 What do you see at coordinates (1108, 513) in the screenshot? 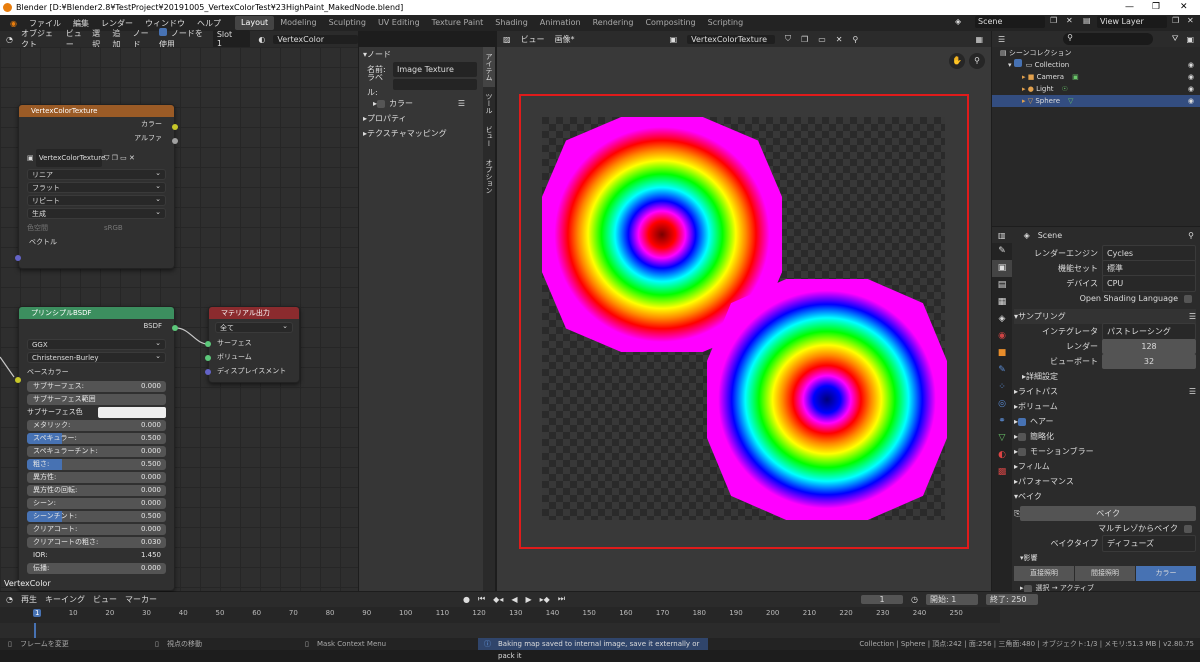
I see `bake-button: ベイク` at bounding box center [1108, 513].